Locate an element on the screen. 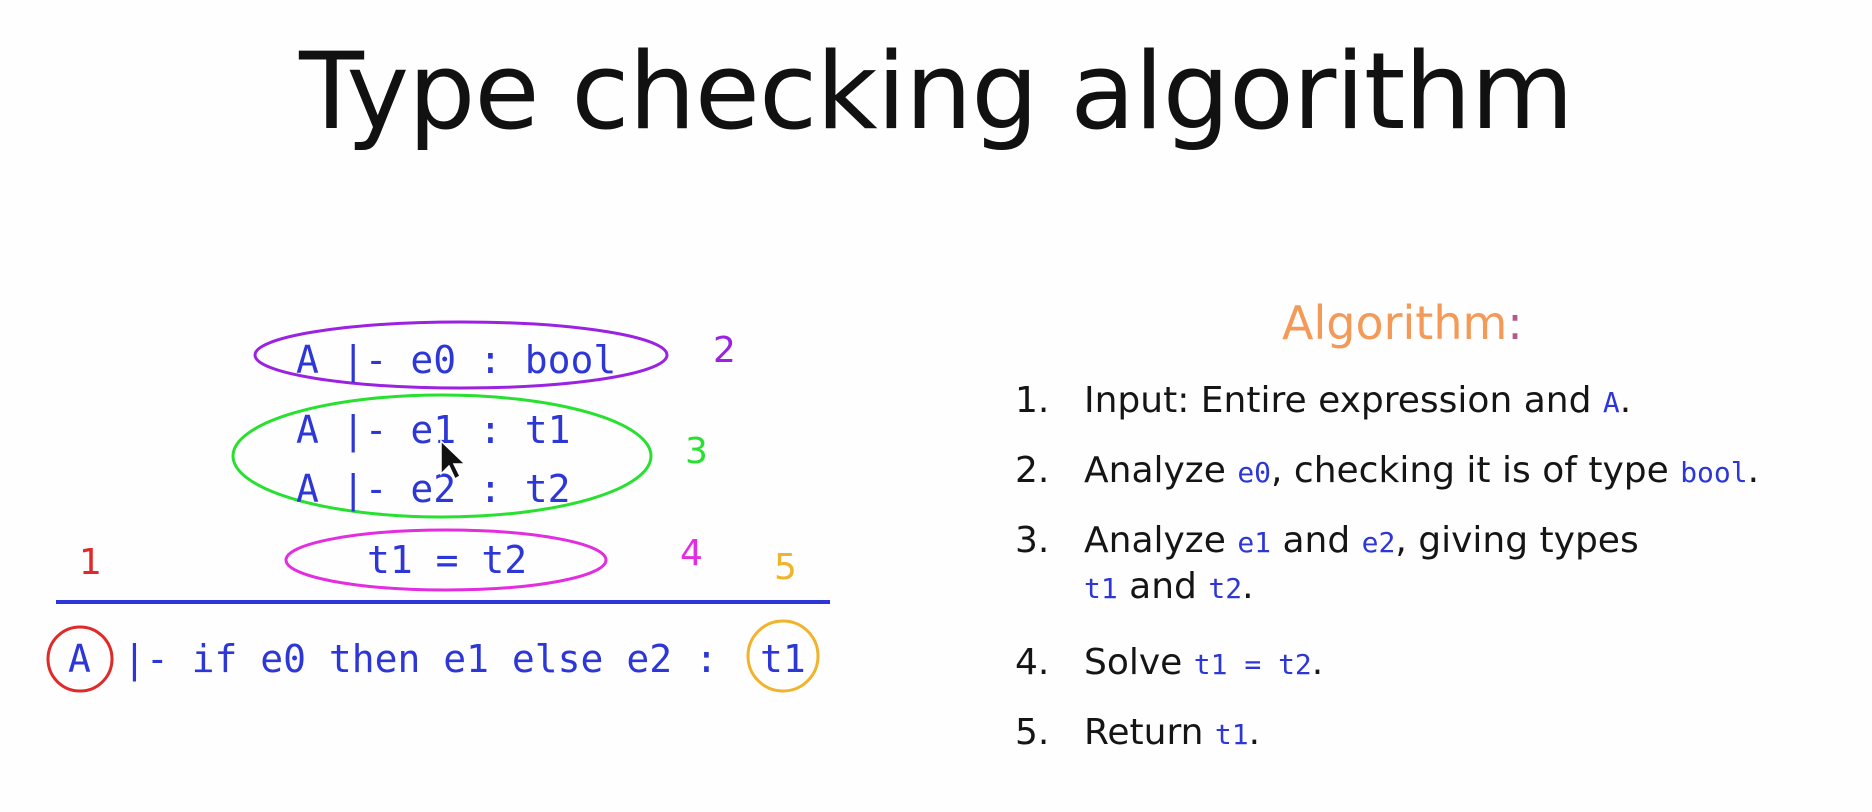  code-t1-eq-t2: t1 = t2 is located at coordinates (1252, 664).